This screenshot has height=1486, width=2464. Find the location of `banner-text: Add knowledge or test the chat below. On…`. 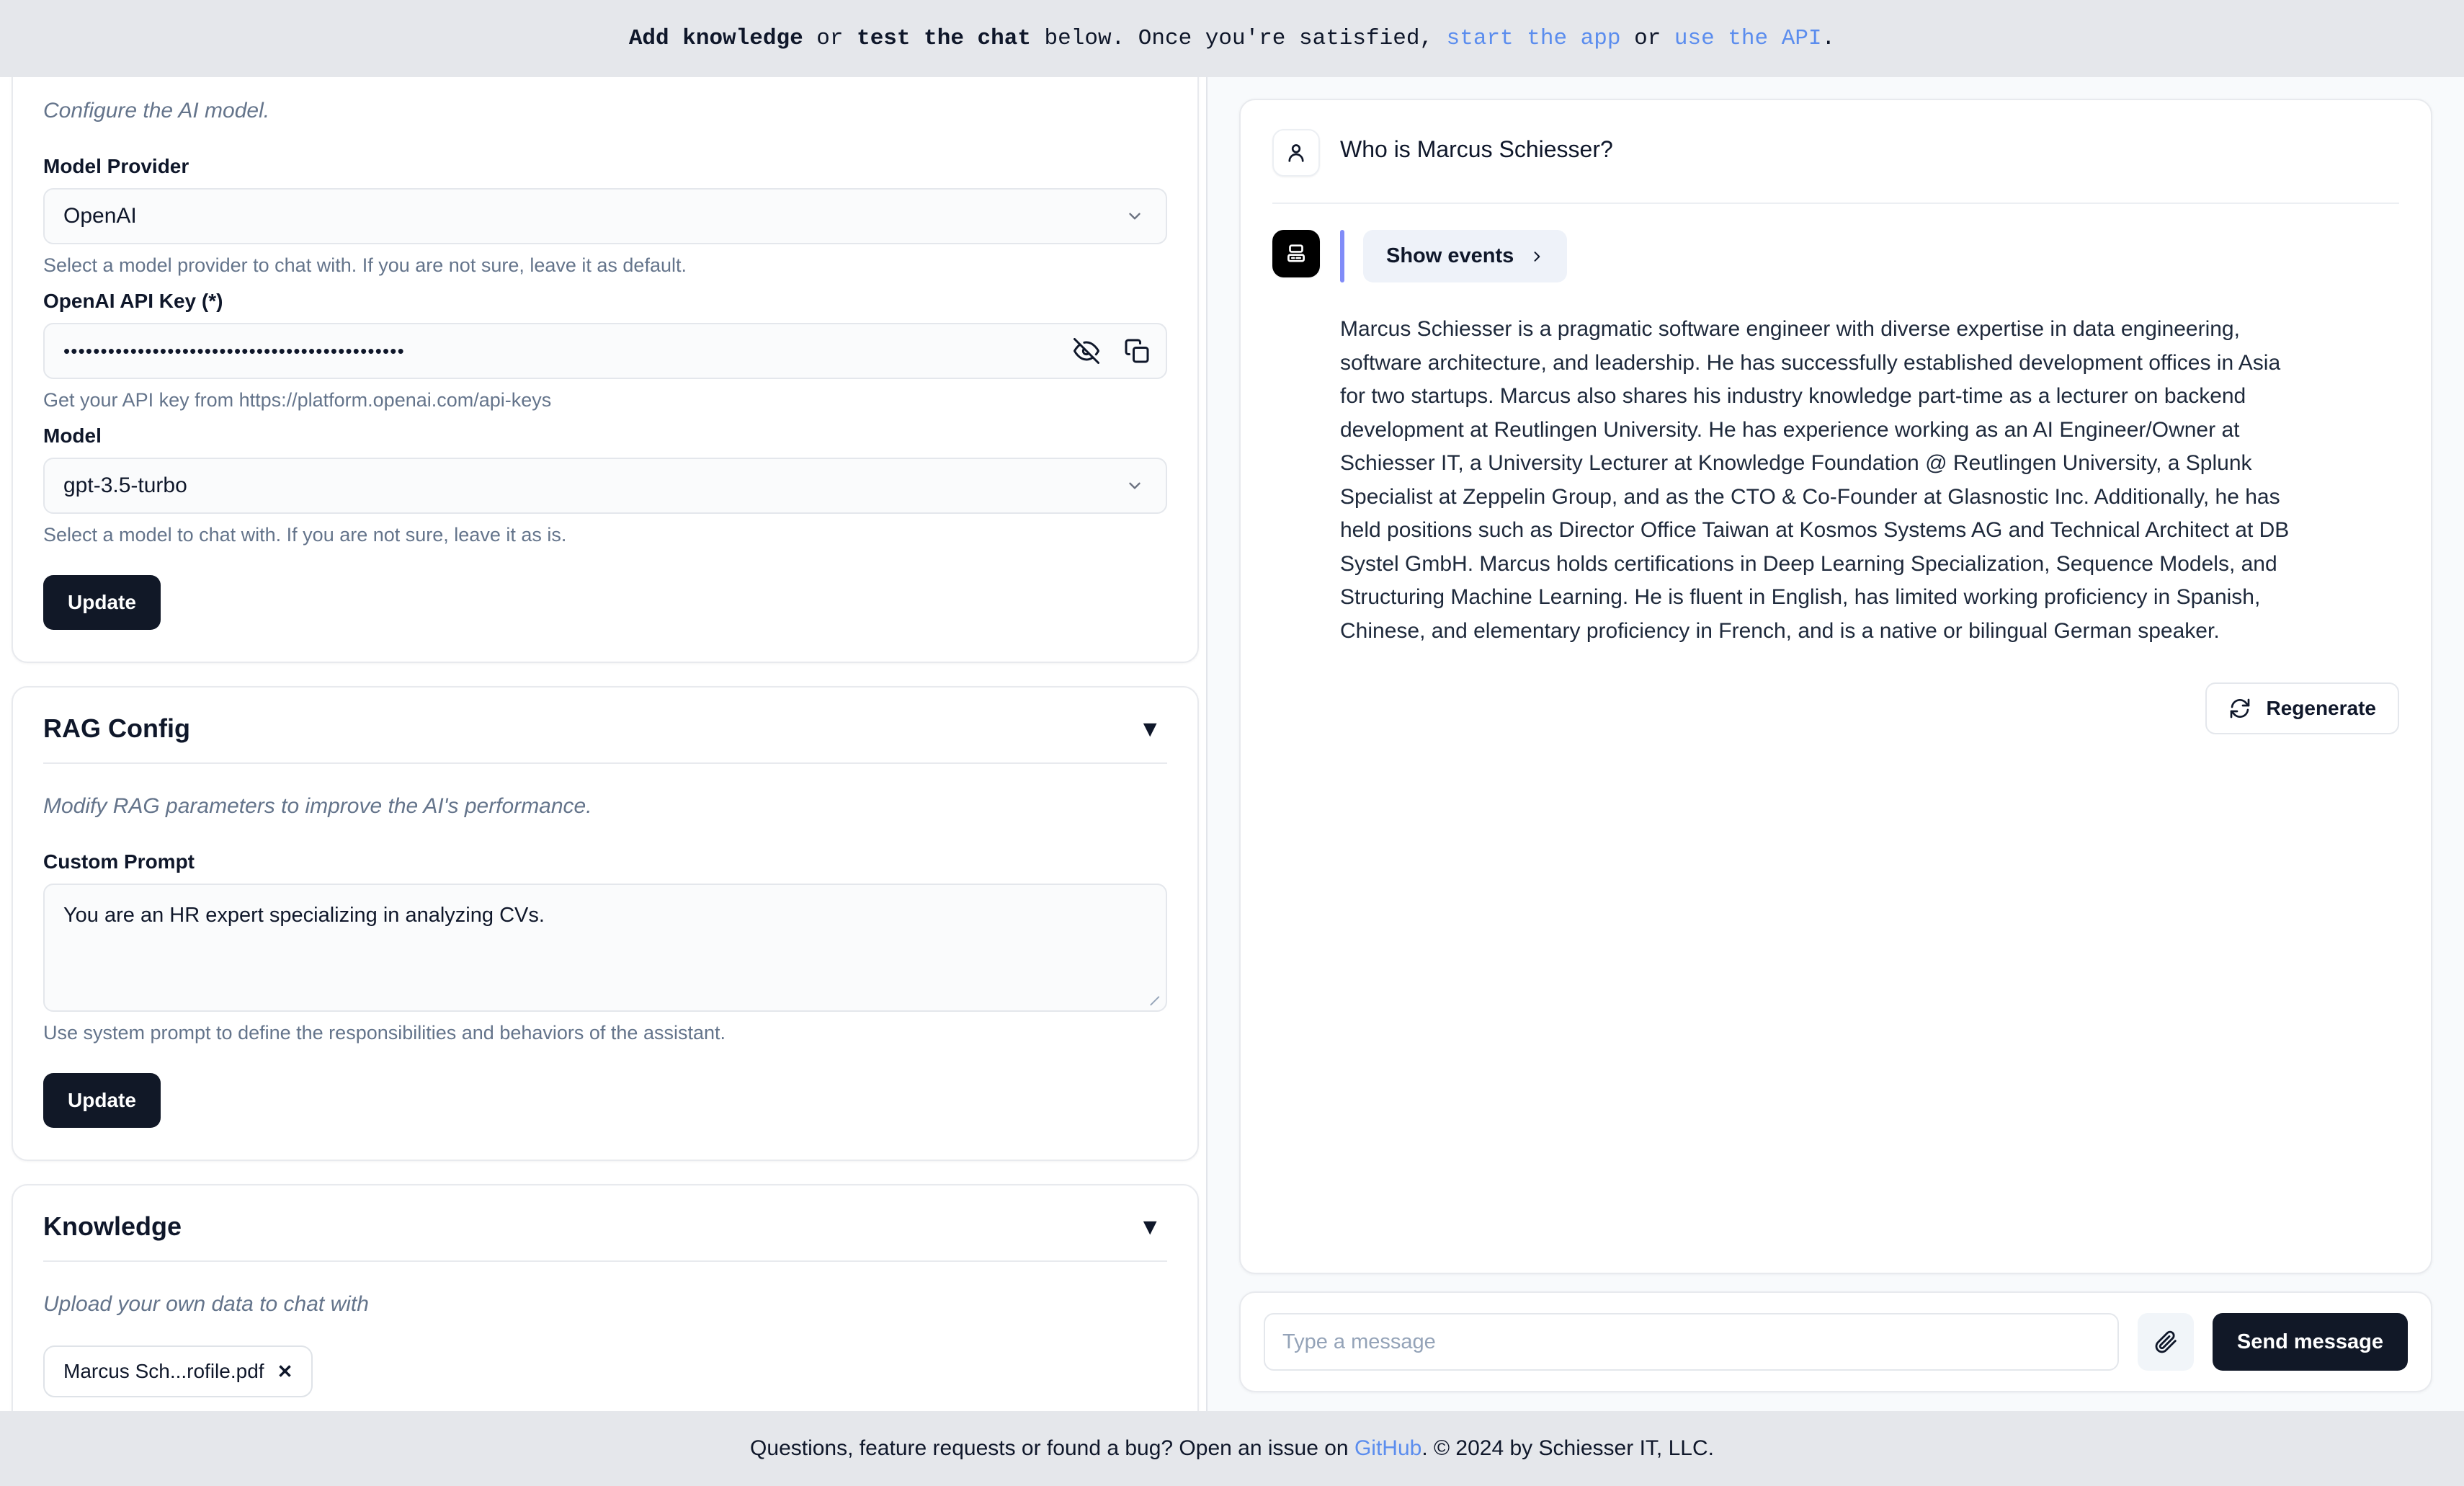

banner-text: Add knowledge or test the chat below. On… is located at coordinates (1232, 38).